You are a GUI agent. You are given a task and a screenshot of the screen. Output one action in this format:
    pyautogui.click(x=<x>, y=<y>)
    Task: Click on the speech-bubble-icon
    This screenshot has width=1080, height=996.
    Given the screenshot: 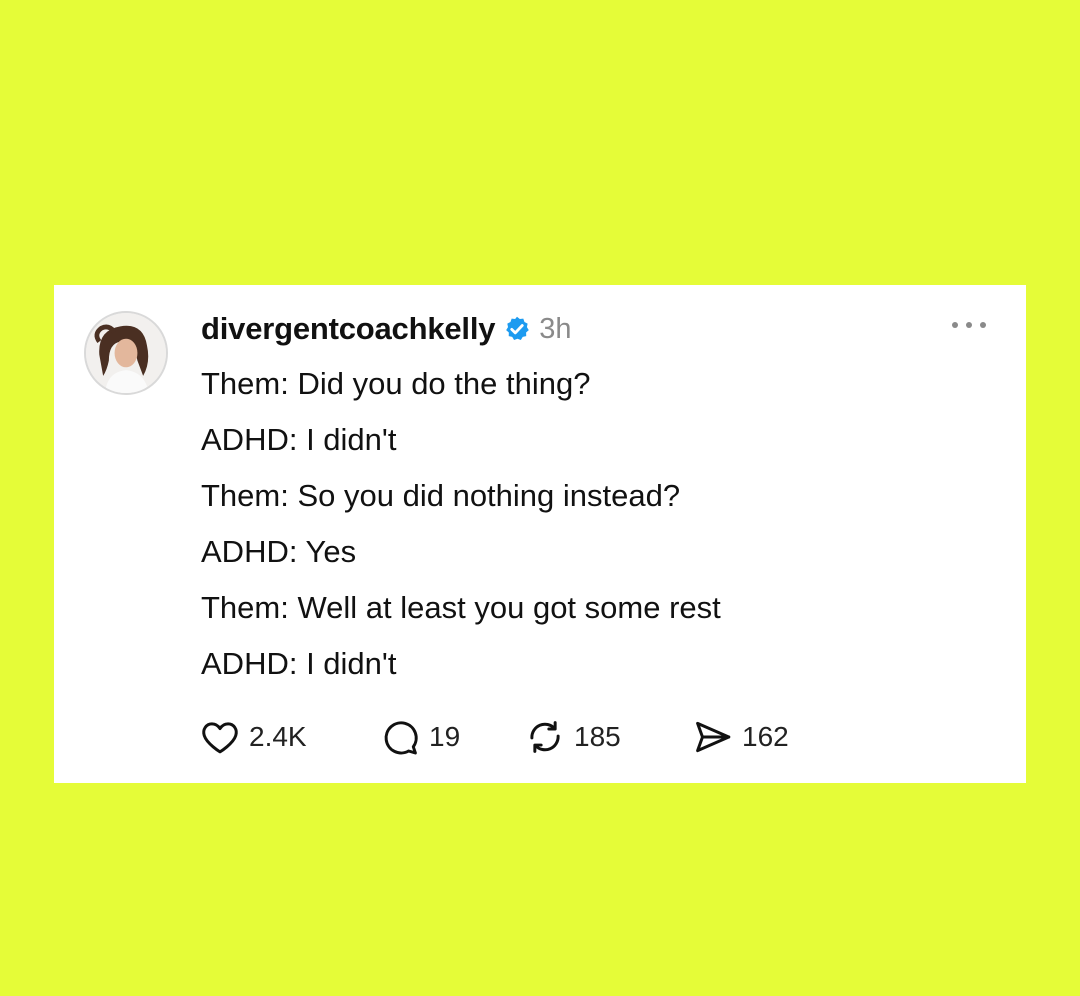 What is the action you would take?
    pyautogui.click(x=401, y=738)
    